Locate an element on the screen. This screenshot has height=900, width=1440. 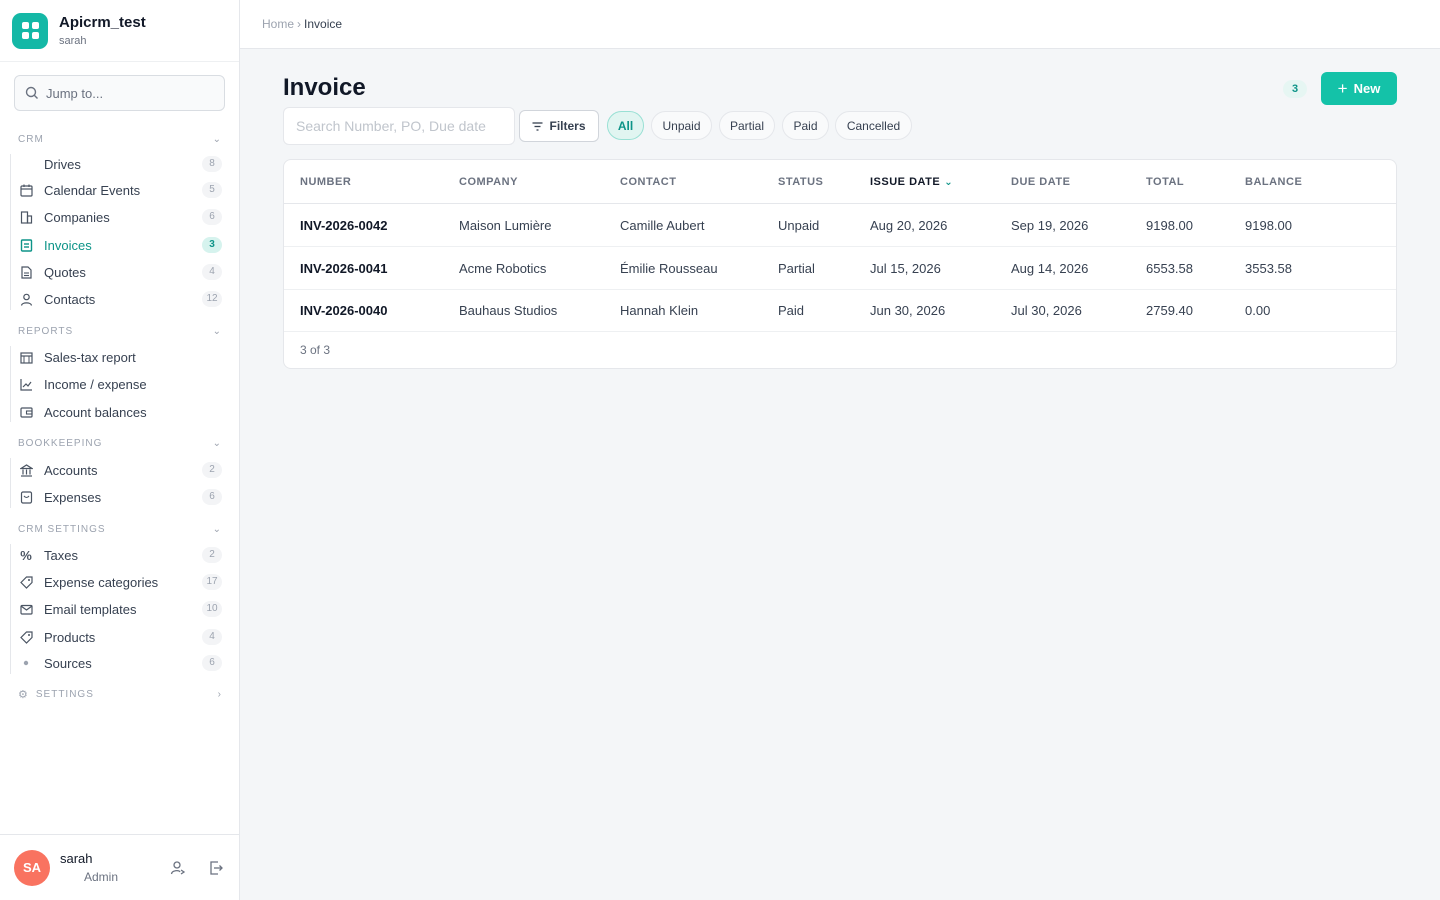
cell-due-date: Sep 19, 2026 is located at coordinates (1050, 225).